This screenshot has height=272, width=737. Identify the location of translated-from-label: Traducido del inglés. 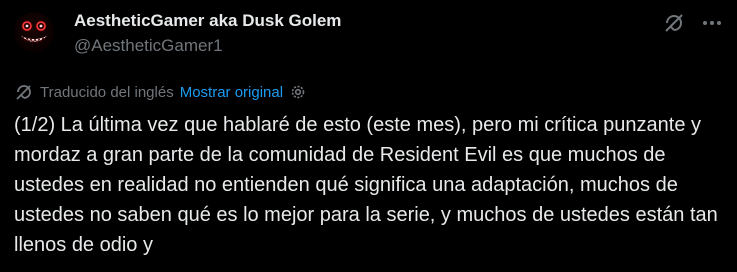
(107, 92).